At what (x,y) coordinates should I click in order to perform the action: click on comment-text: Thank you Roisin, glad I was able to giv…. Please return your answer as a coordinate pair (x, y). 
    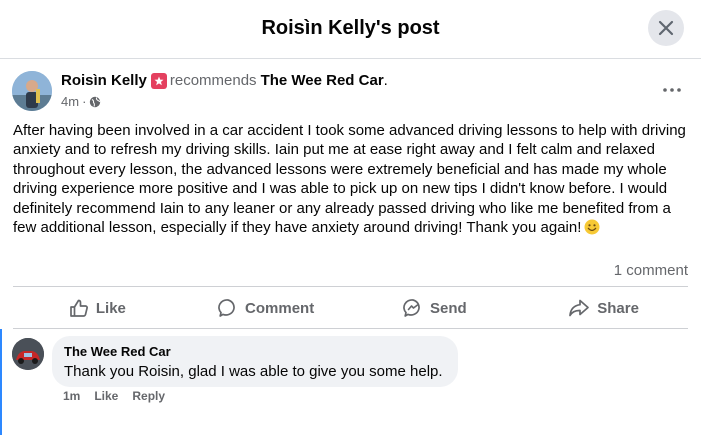
    Looking at the image, I should click on (253, 371).